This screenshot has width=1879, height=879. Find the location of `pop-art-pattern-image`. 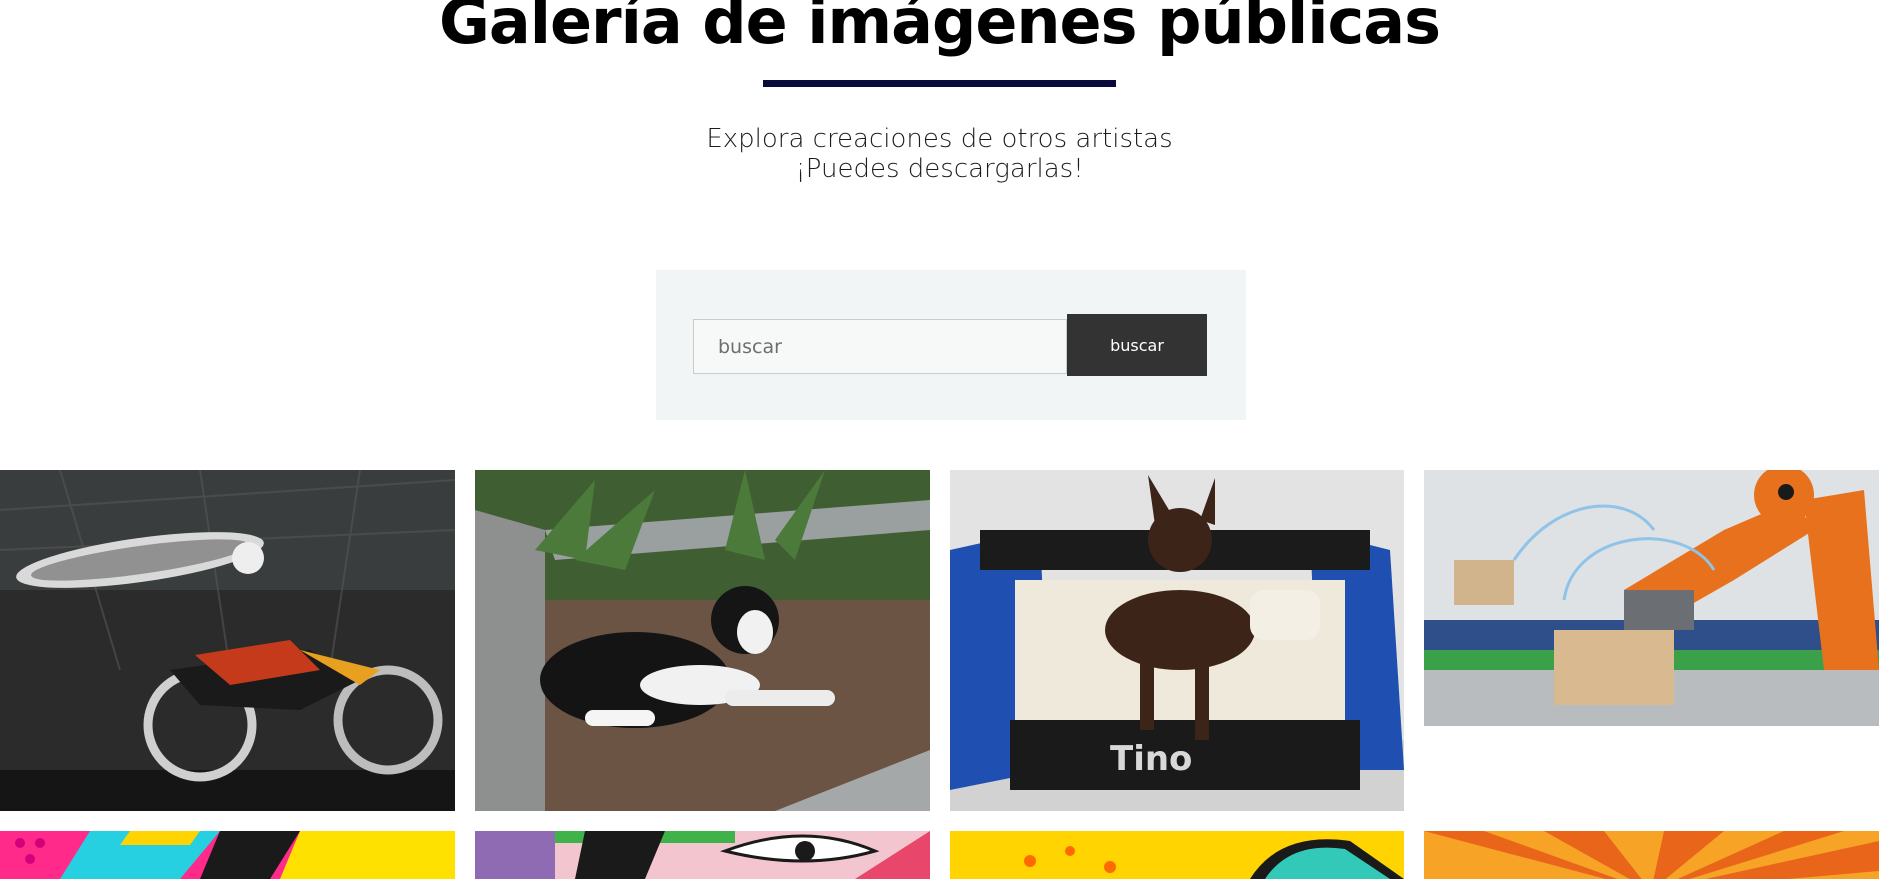

pop-art-pattern-image is located at coordinates (227, 855).